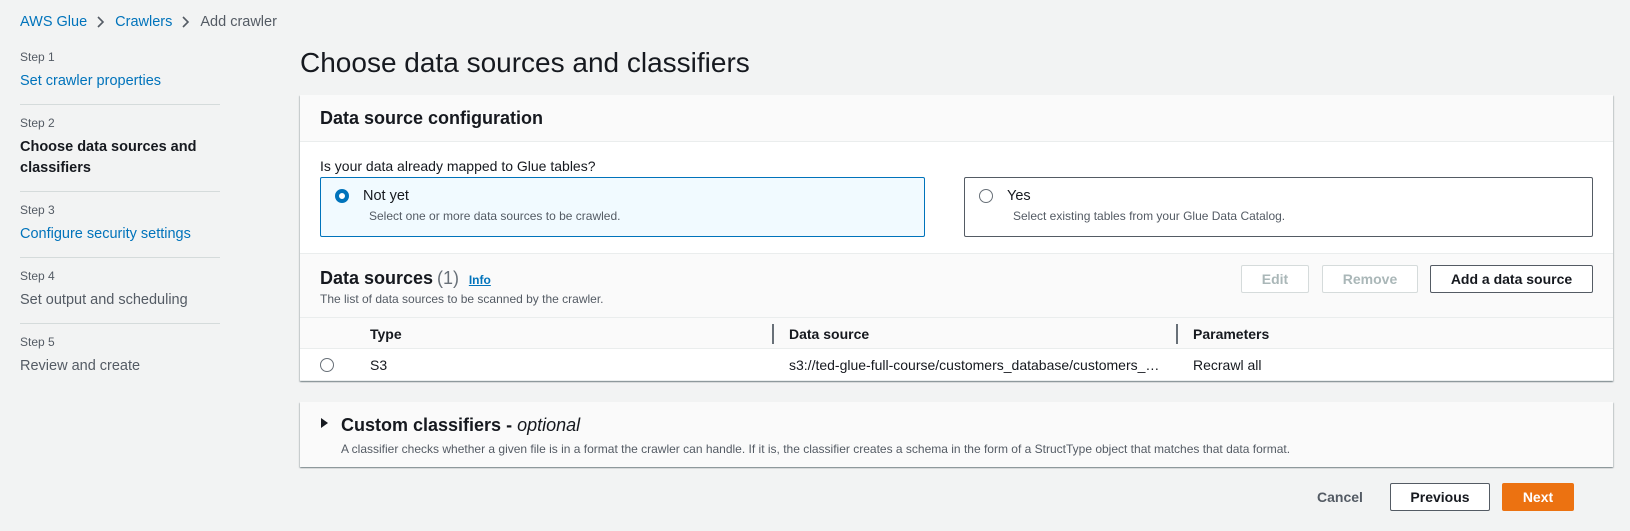  I want to click on step-number: Step 2, so click(37, 123).